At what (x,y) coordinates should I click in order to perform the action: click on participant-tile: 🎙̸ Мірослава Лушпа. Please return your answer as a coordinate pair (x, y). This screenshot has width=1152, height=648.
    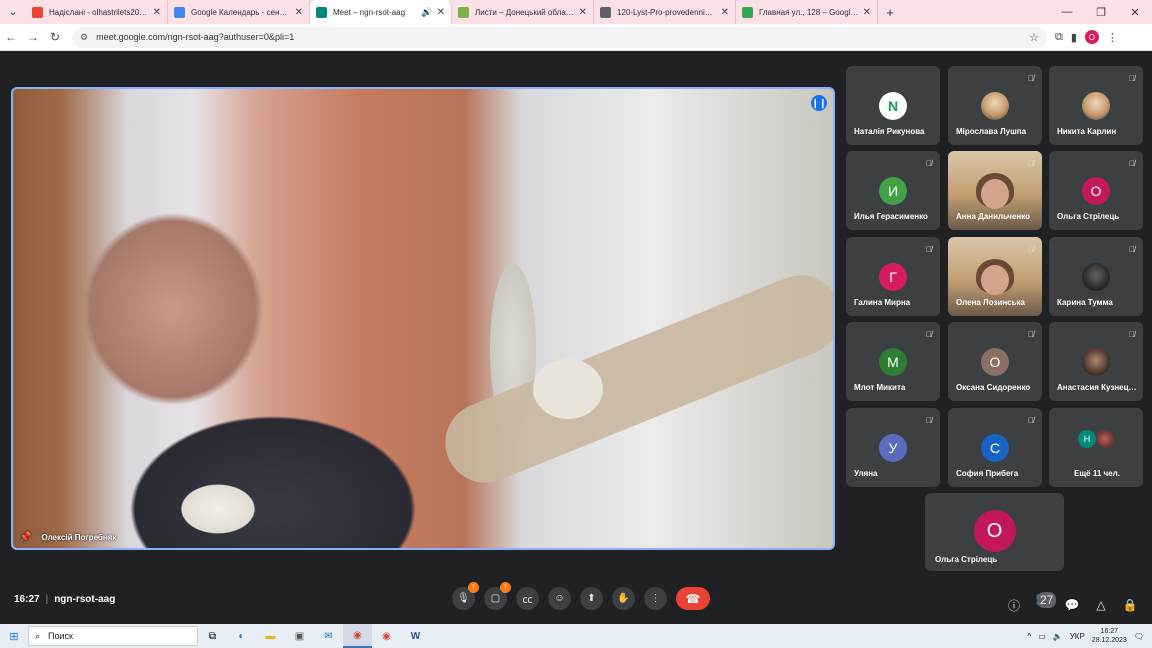
    Looking at the image, I should click on (995, 105).